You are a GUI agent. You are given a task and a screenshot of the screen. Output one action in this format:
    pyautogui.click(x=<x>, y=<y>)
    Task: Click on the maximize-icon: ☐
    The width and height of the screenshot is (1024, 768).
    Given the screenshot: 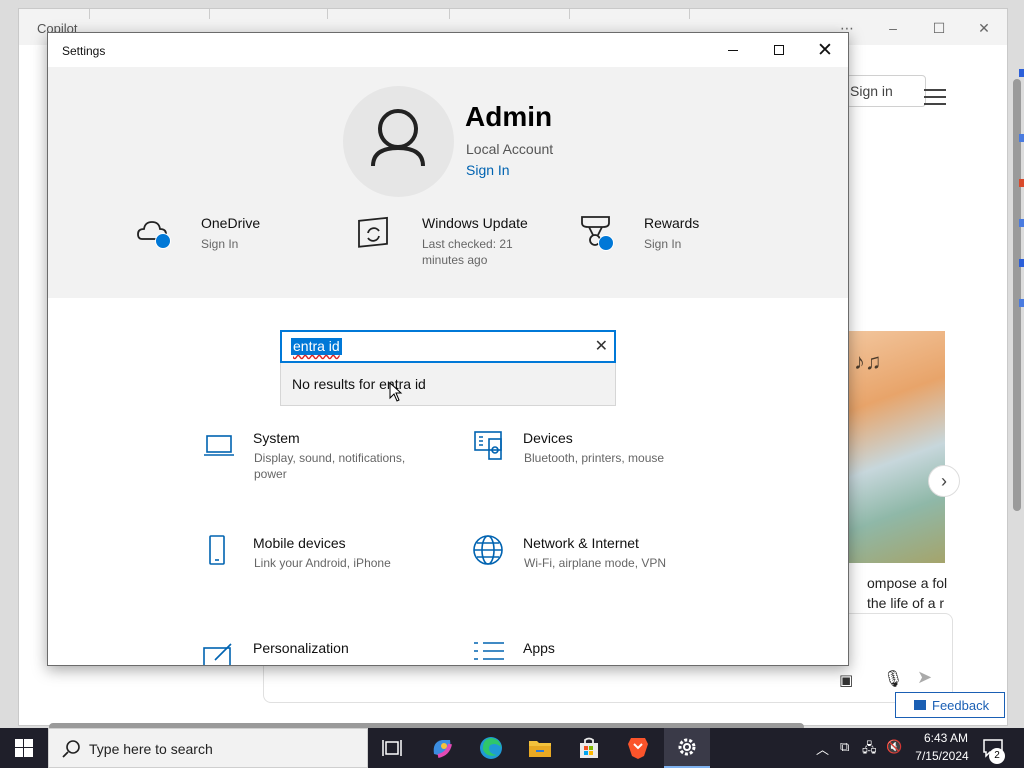 What is the action you would take?
    pyautogui.click(x=939, y=28)
    